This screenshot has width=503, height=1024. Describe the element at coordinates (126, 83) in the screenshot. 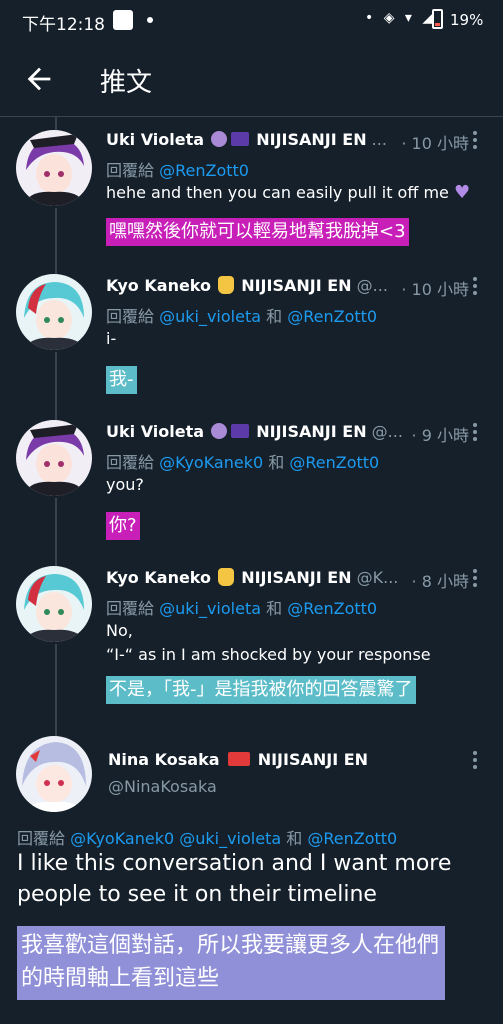

I see `page-title: 推文` at that location.